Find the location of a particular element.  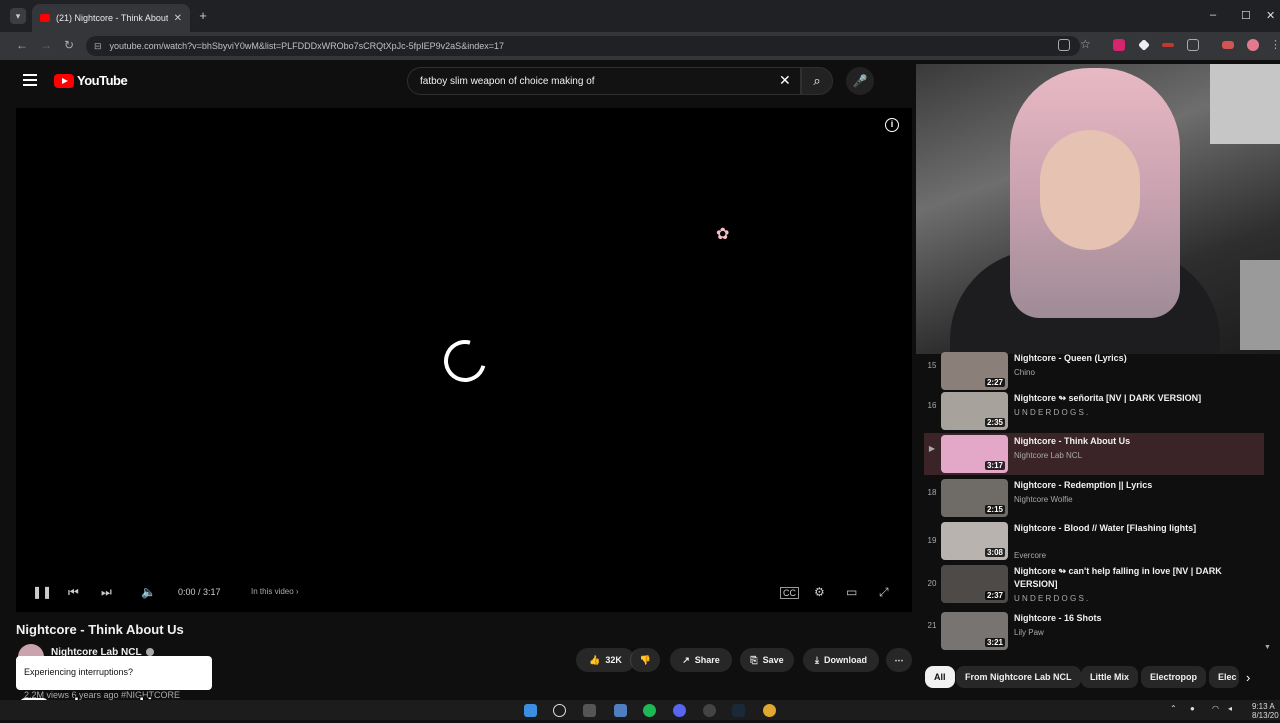

new-tab-button: + is located at coordinates (203, 16).